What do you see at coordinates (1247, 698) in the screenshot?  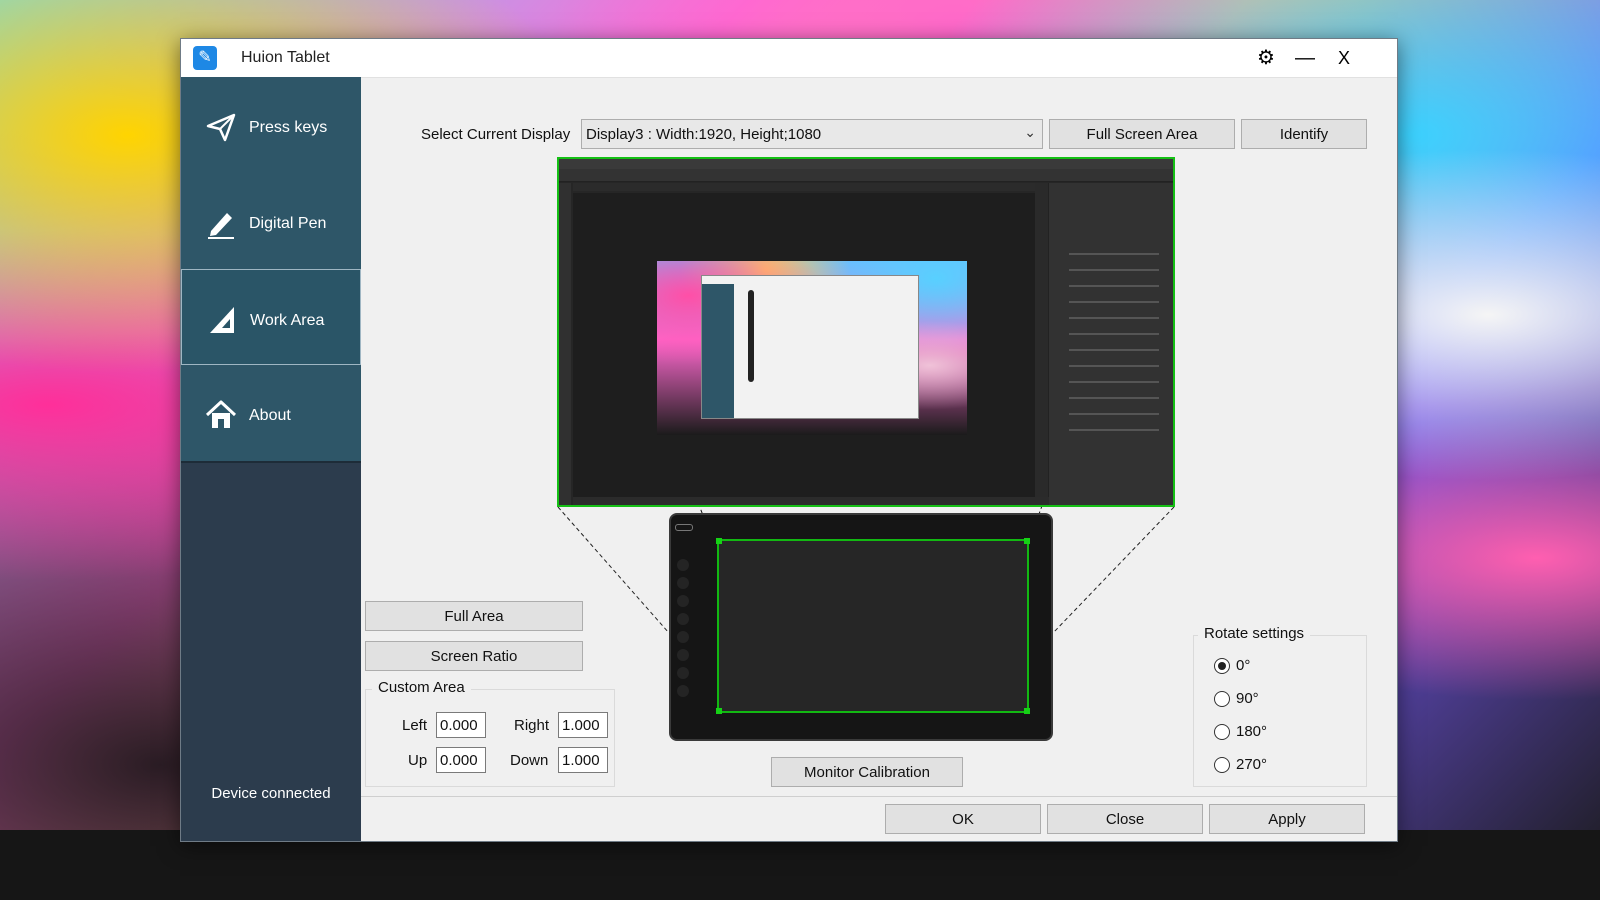 I see `rotate-option-label: 90°` at bounding box center [1247, 698].